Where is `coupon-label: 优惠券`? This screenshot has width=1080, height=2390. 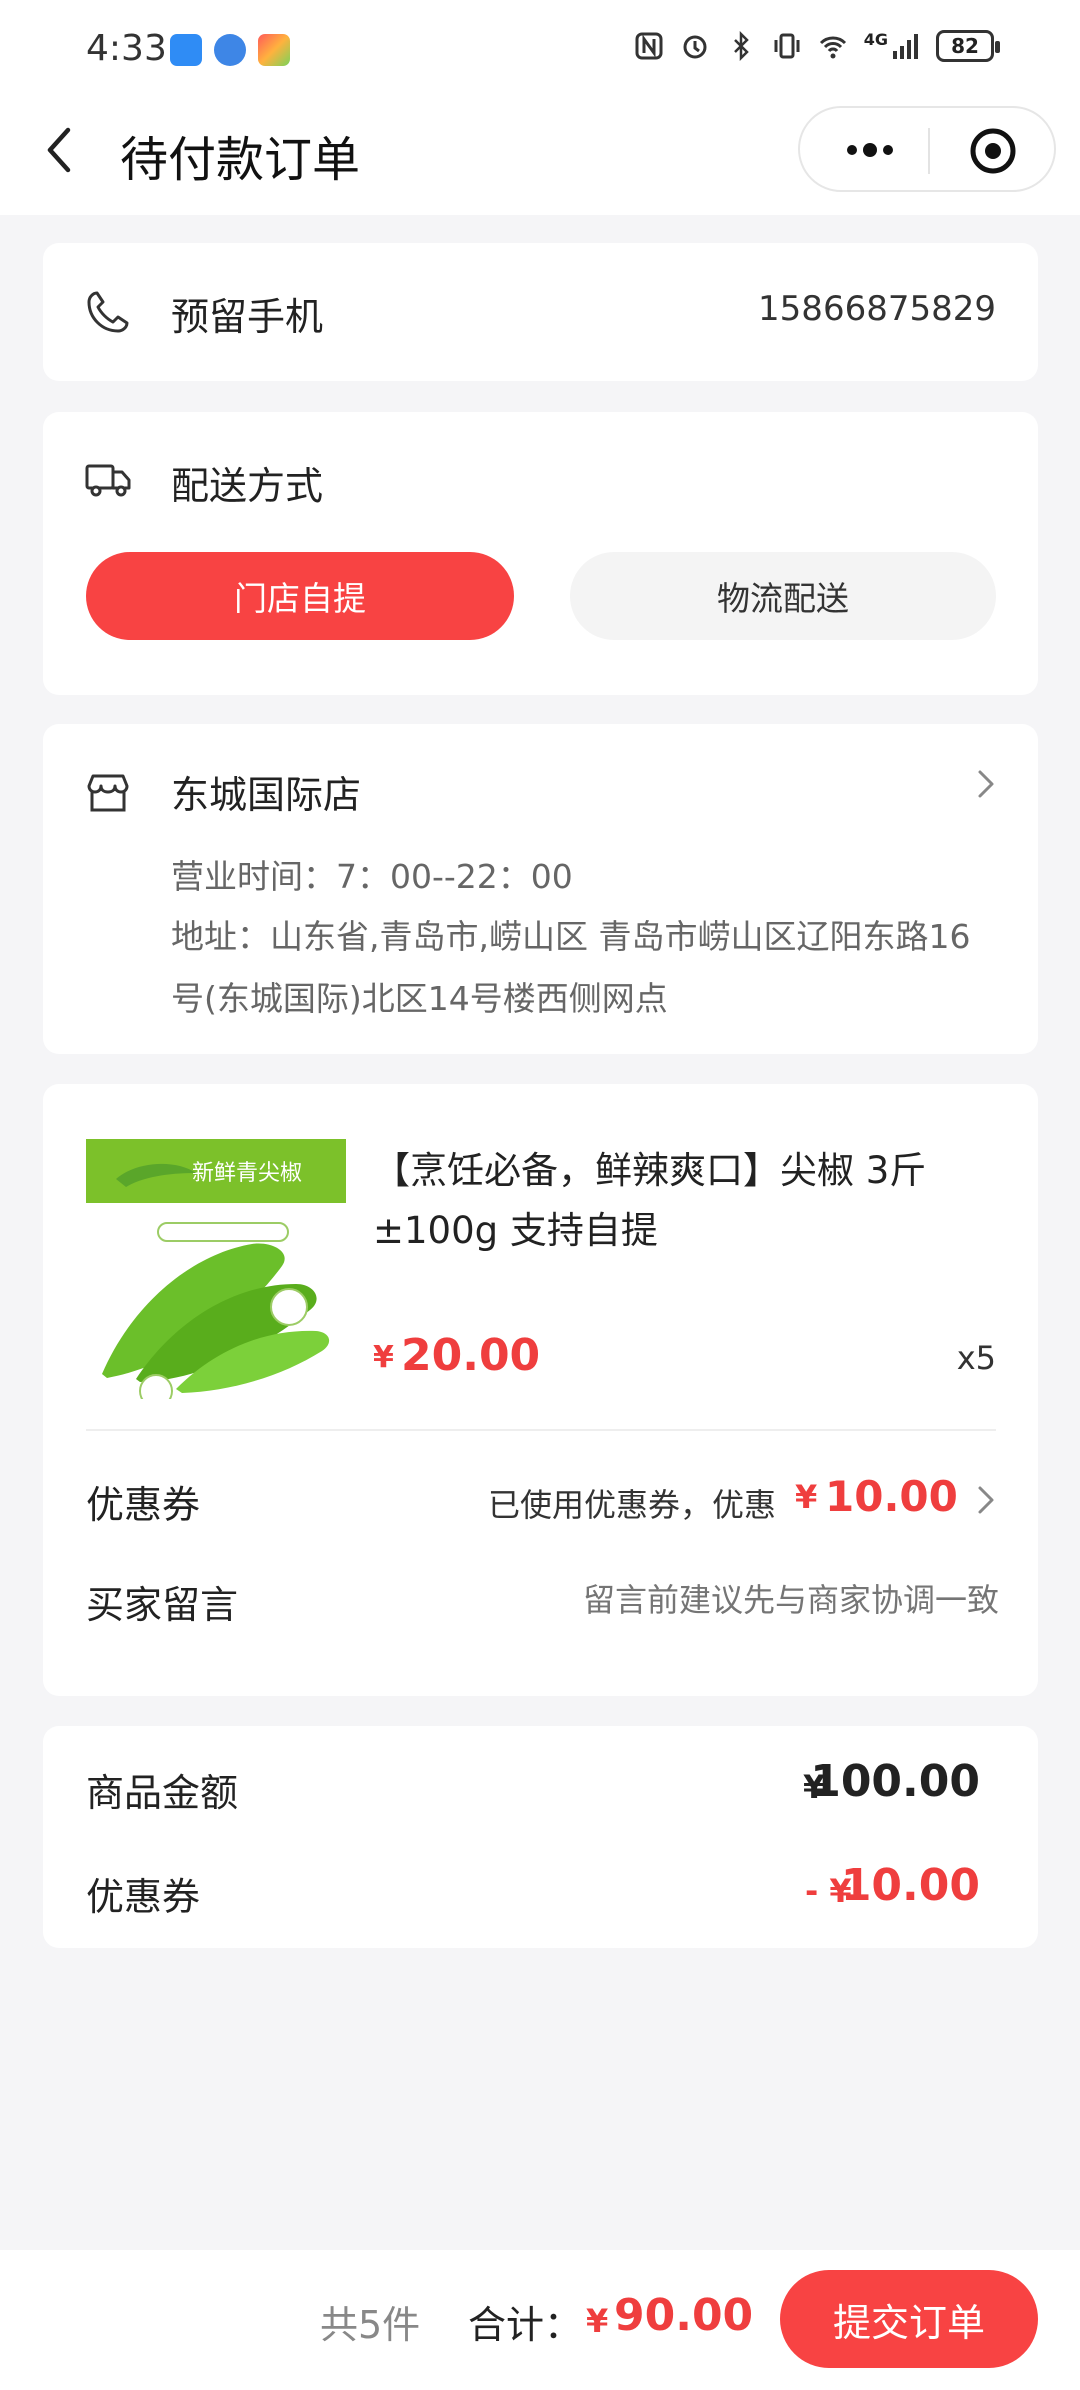
coupon-label: 优惠券 is located at coordinates (143, 1505).